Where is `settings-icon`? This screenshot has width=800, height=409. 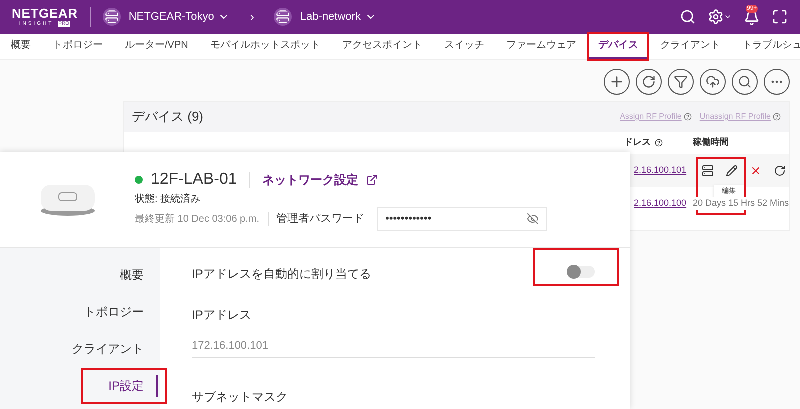 settings-icon is located at coordinates (716, 17).